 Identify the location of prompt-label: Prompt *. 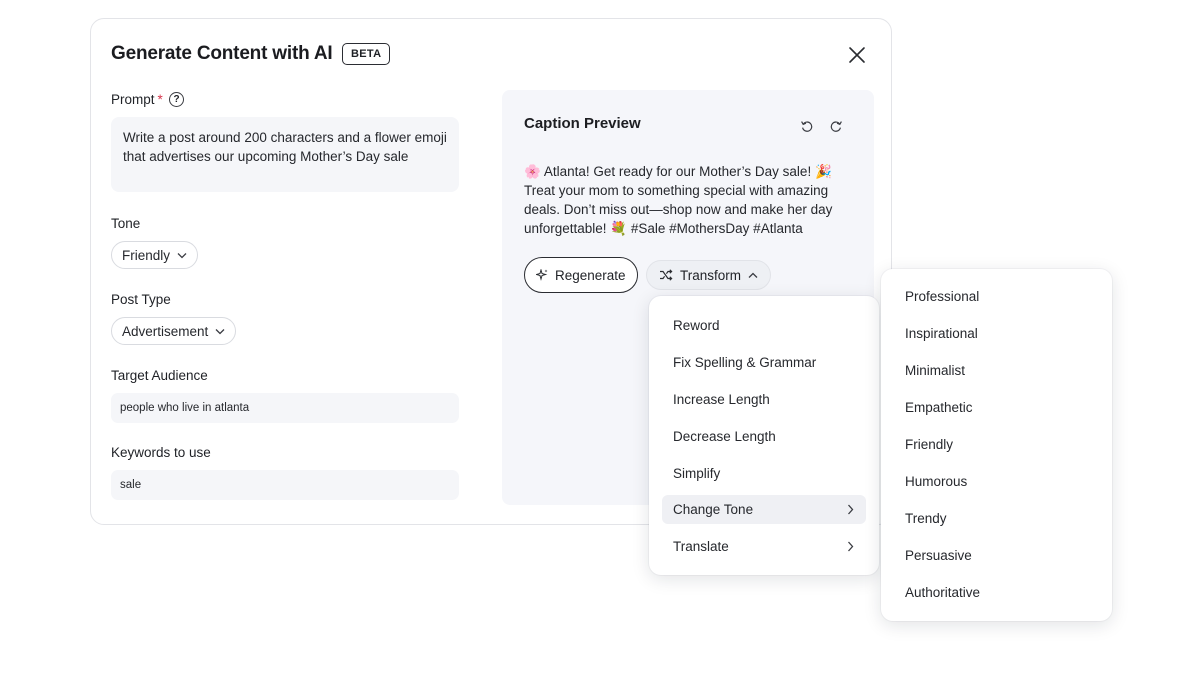
(137, 99).